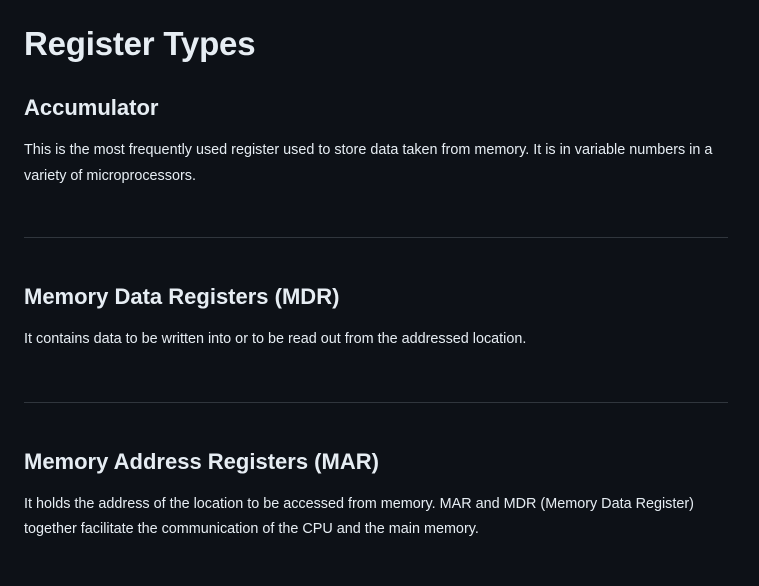 This screenshot has height=586, width=759. I want to click on section-heading: Memory Address Registers (MAR), so click(201, 461).